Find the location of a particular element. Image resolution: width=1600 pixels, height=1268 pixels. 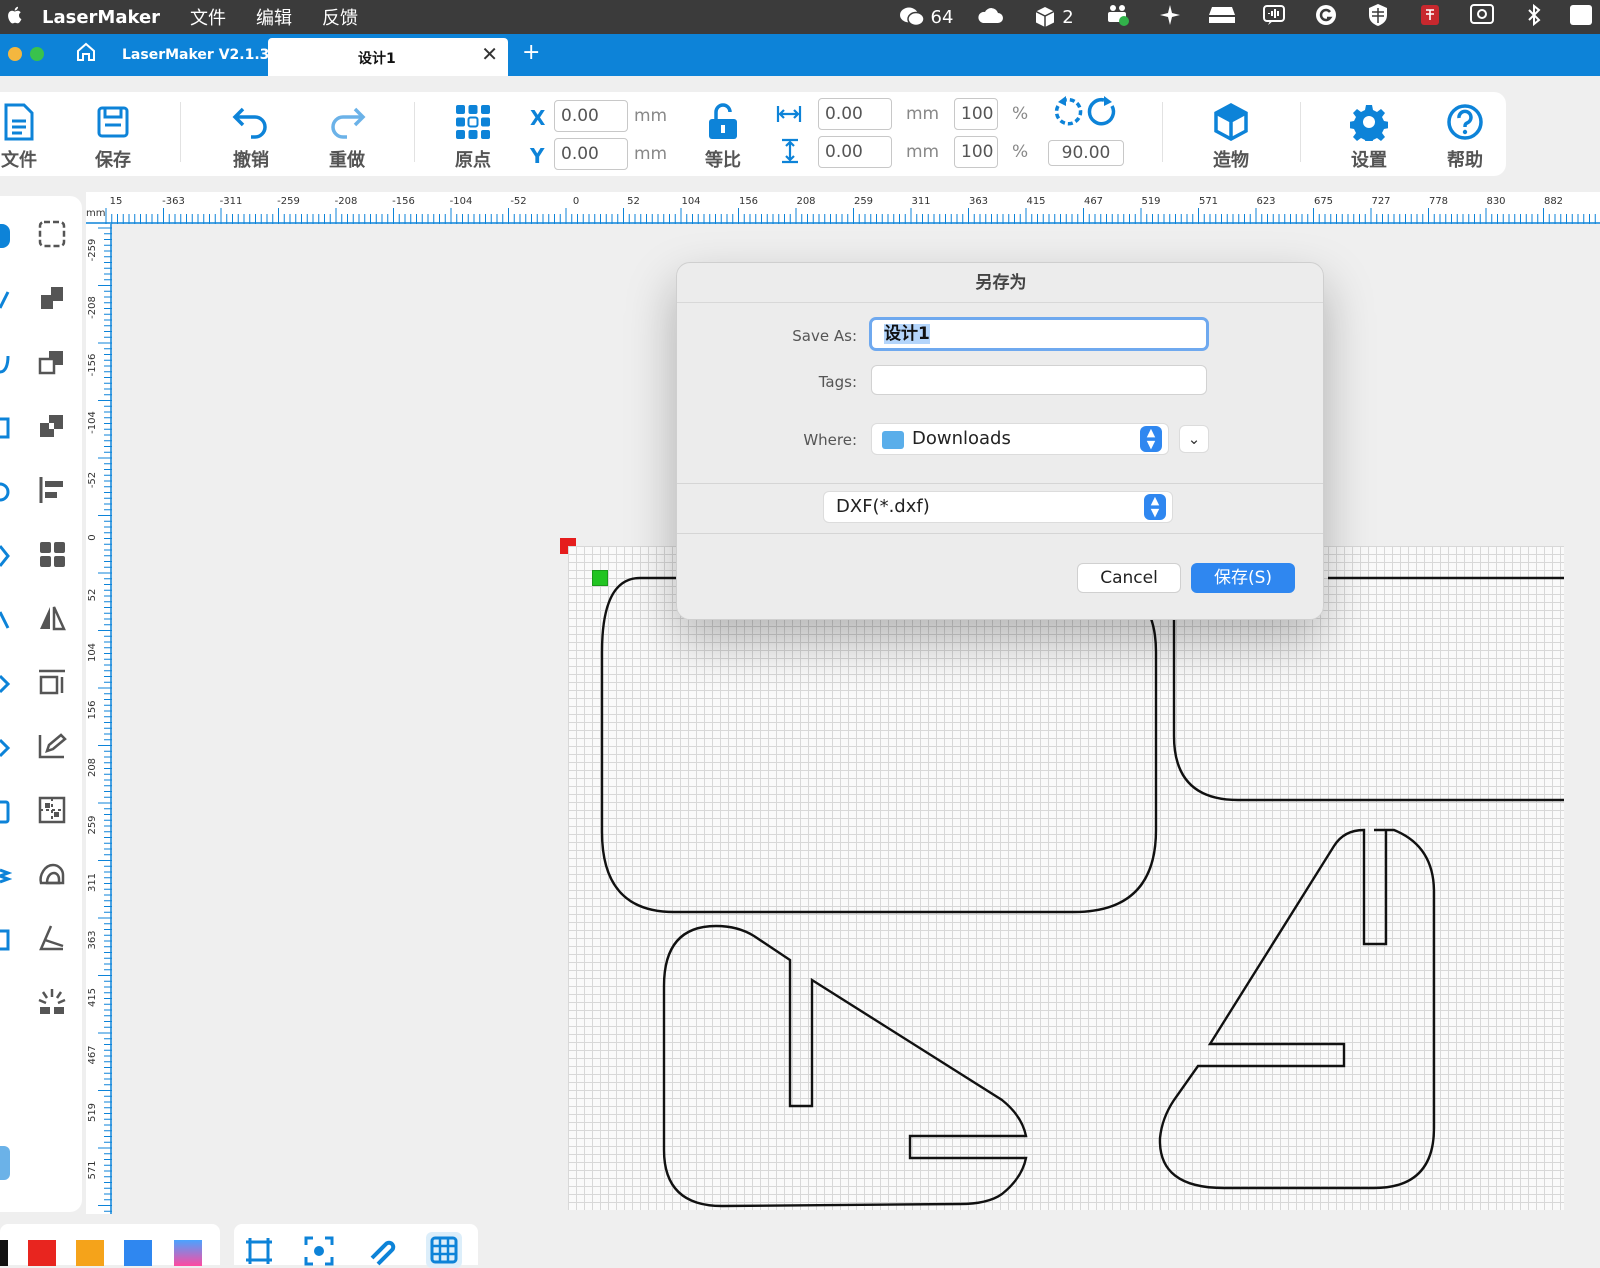

file-button: 文件 is located at coordinates (27, 136).